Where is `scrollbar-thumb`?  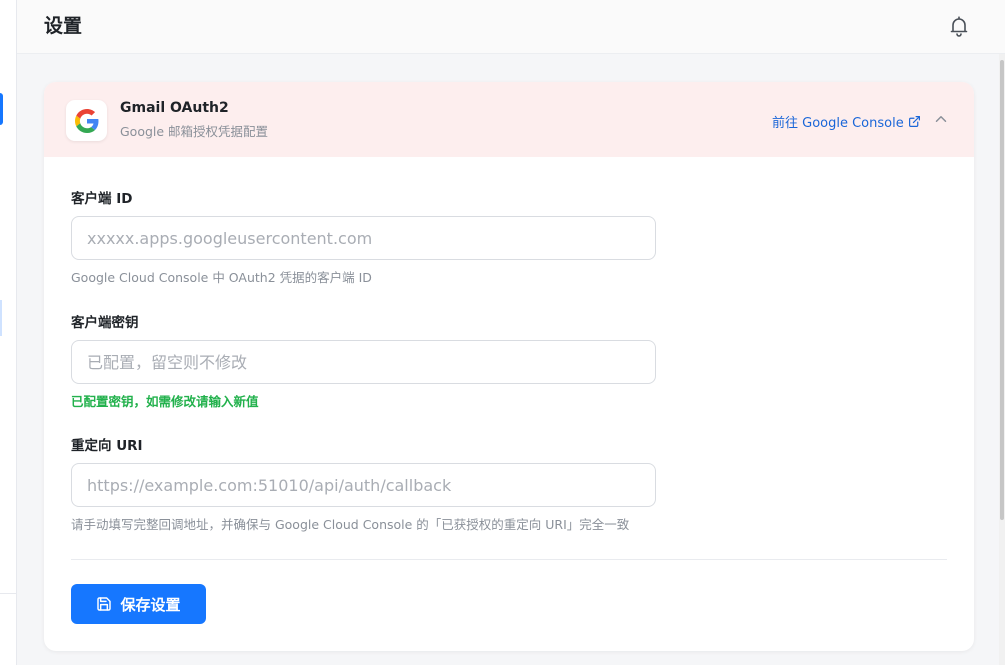
scrollbar-thumb is located at coordinates (1002, 290).